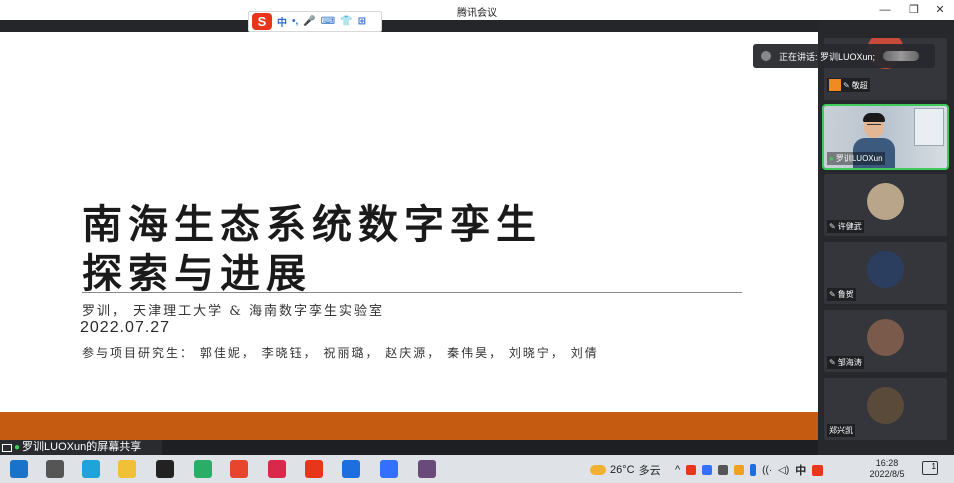 The width and height of the screenshot is (954, 483). I want to click on participant-name: ✎ 鲁贺, so click(841, 294).